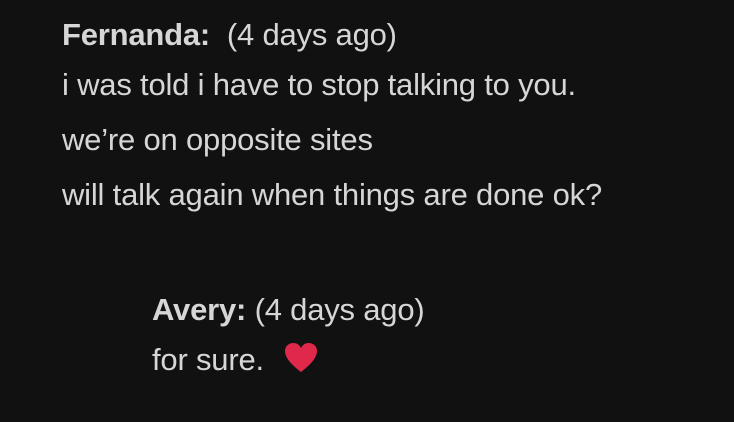 Image resolution: width=734 pixels, height=422 pixels. I want to click on comment-text-line: we’re on opposite sites, so click(217, 139).